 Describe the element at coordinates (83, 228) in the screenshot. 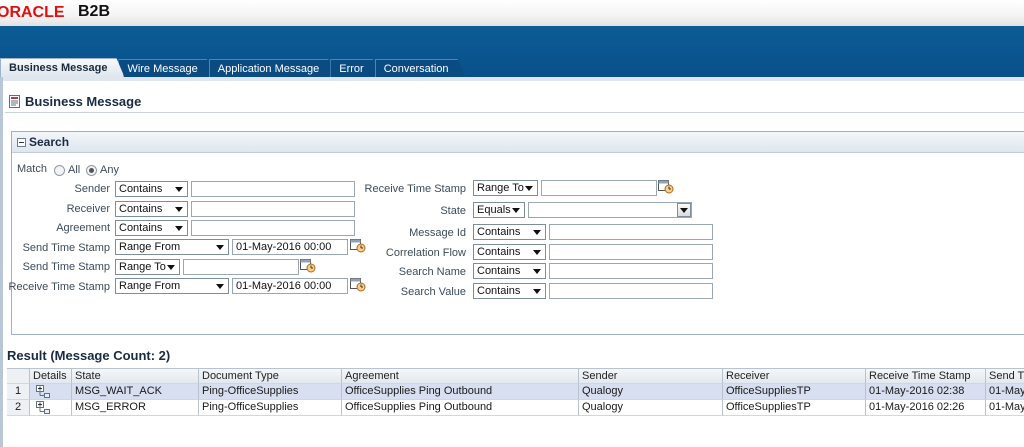

I see `agreement-label: Agreement` at that location.